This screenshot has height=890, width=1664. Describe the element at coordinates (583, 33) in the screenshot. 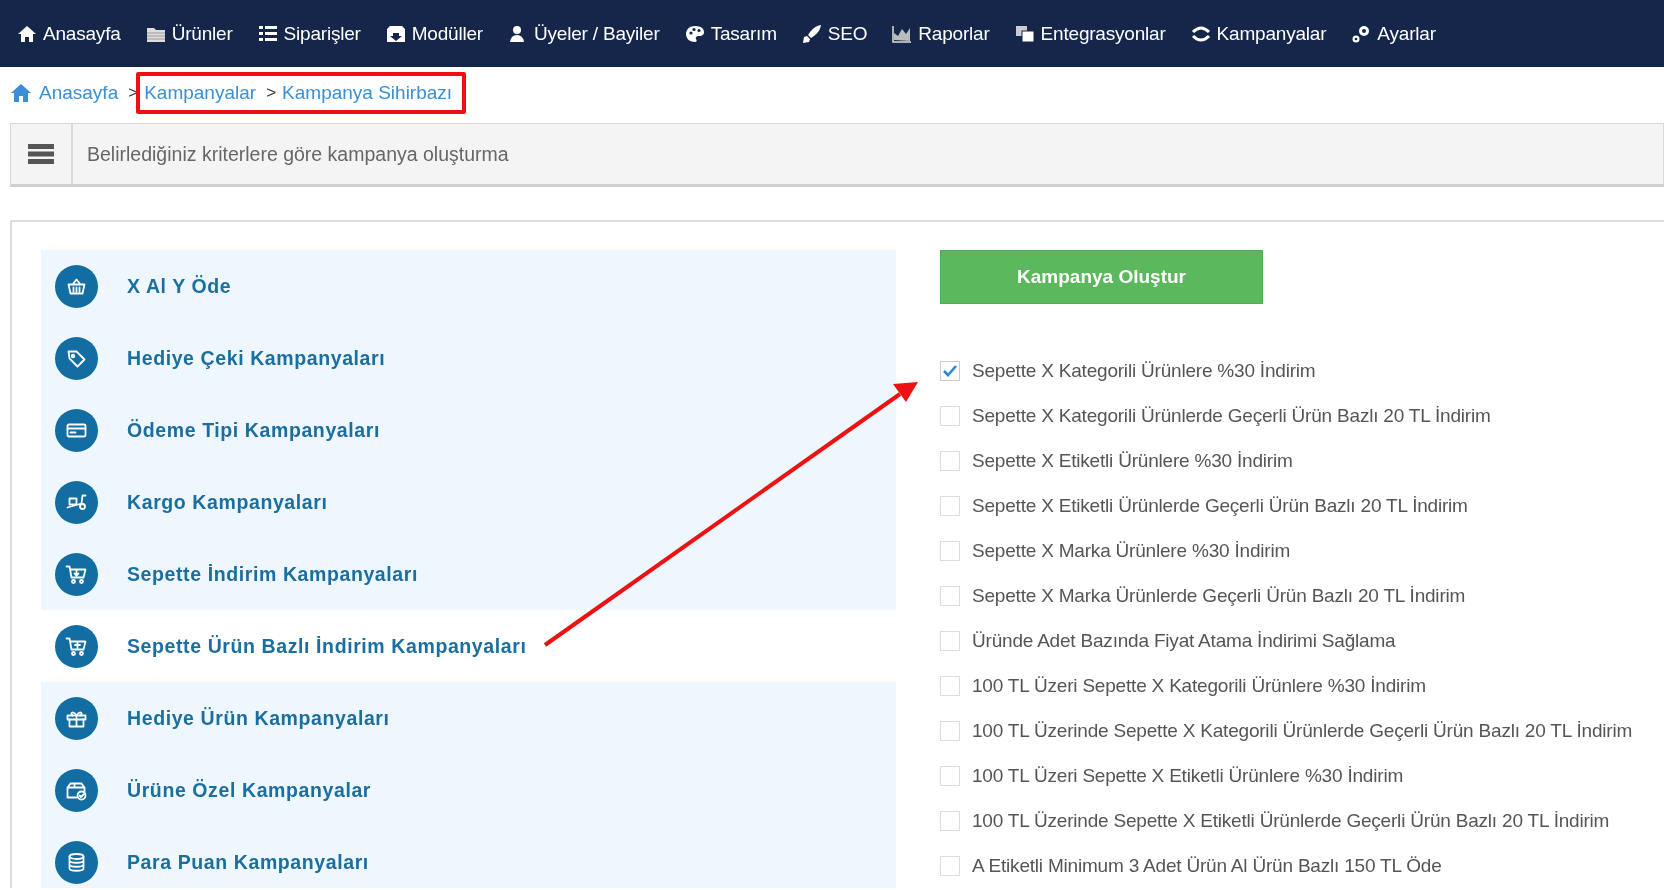

I see `nav-link: Üyeler / Bayiler` at that location.